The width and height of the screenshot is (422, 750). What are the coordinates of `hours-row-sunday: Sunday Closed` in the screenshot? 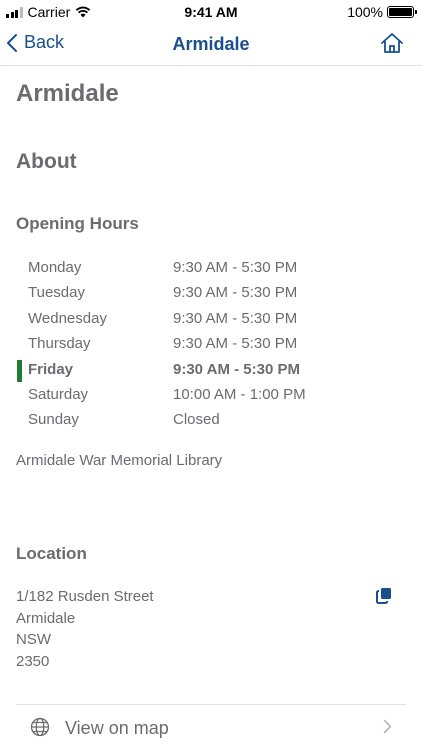 It's located at (211, 420).